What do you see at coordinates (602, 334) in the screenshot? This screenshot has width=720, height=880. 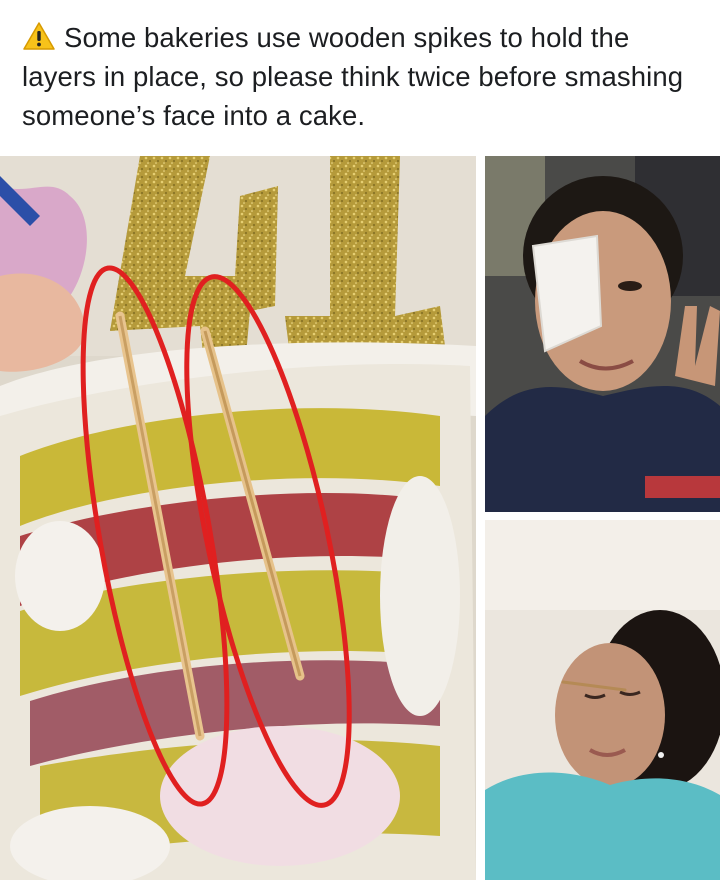 I see `eye-patch-photo` at bounding box center [602, 334].